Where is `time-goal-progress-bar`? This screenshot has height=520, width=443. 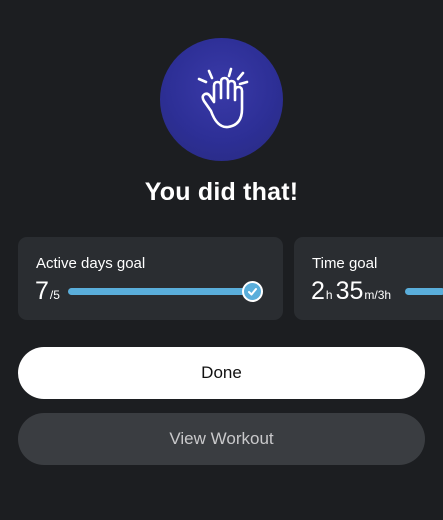
time-goal-progress-bar is located at coordinates (424, 291).